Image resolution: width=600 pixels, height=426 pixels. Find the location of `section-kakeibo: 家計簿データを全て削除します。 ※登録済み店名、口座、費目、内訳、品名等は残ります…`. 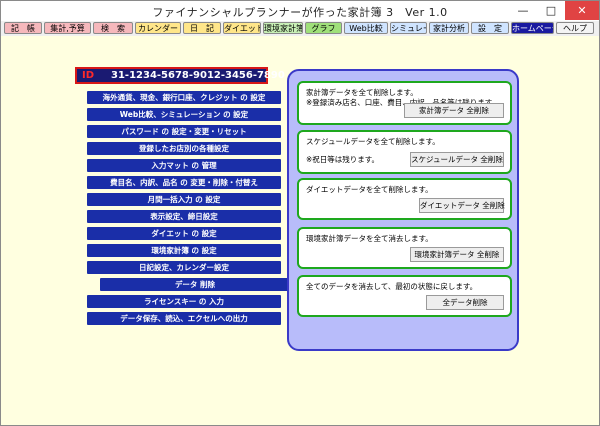

section-kakeibo: 家計簿データを全て削除します。 ※登録済み店名、口座、費目、内訳、品名等は残ります… is located at coordinates (404, 103).